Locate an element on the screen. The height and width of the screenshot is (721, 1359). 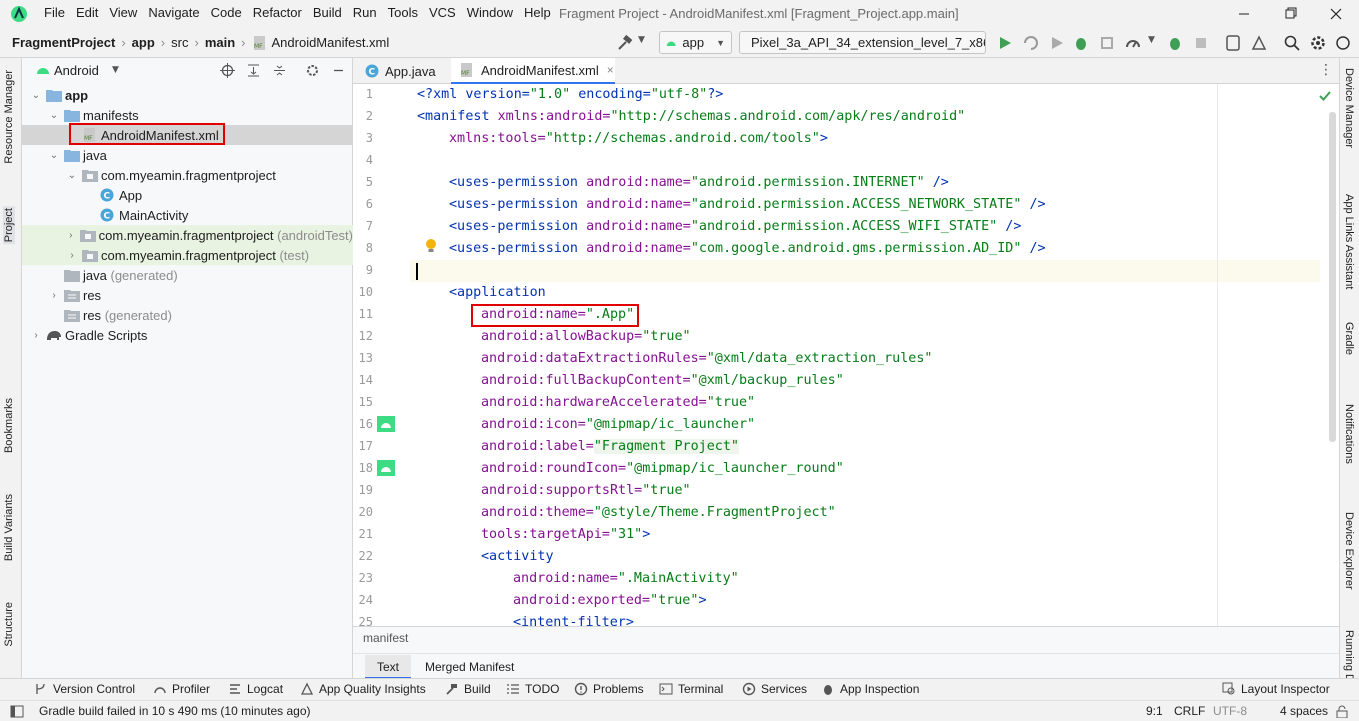
lock-icon is located at coordinates (1342, 711).